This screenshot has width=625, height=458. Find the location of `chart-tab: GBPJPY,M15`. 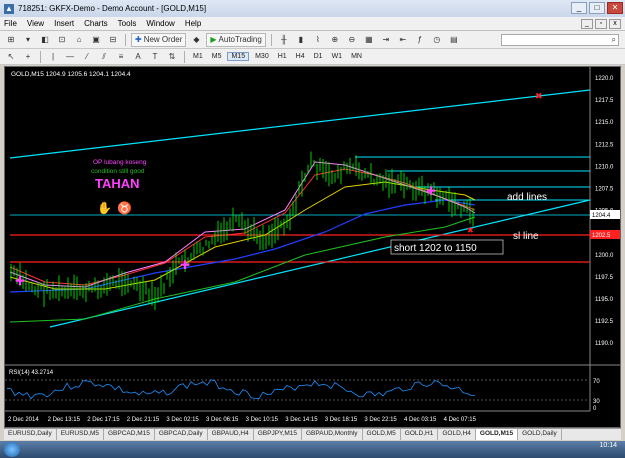

chart-tab: GBPJPY,M15 is located at coordinates (278, 434).